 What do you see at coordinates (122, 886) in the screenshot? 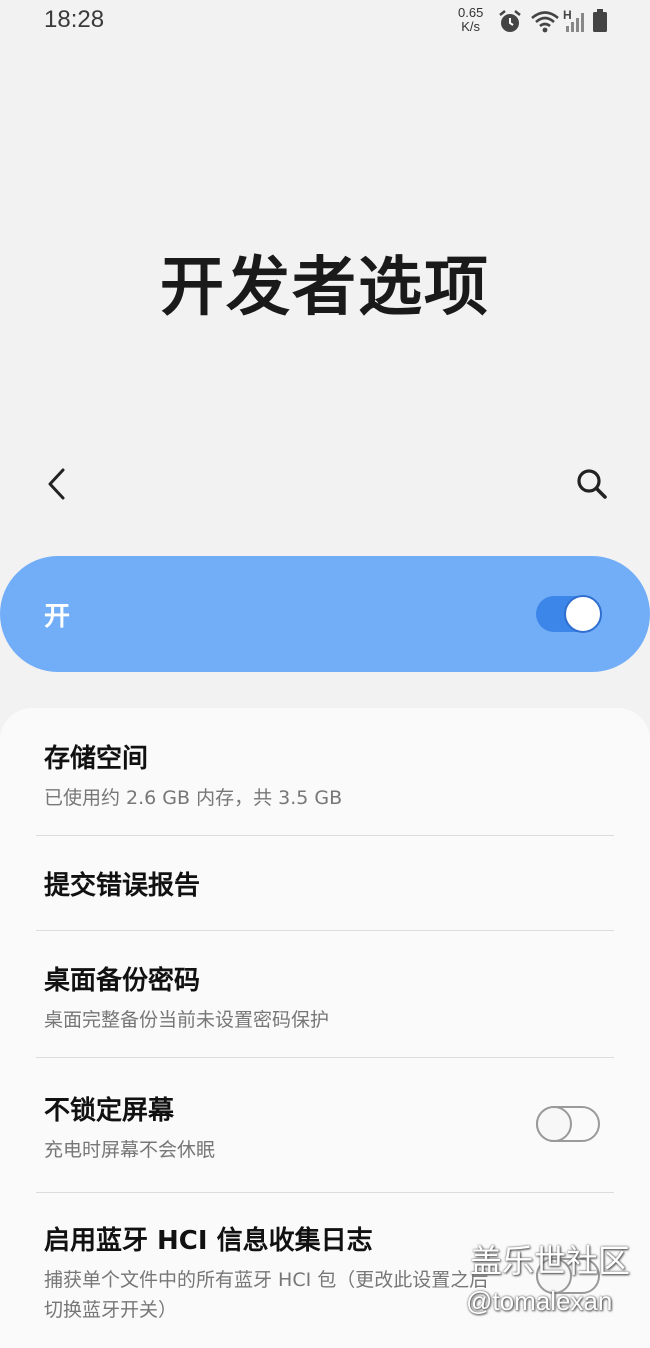
I see `setting-title: 提交错误报告` at bounding box center [122, 886].